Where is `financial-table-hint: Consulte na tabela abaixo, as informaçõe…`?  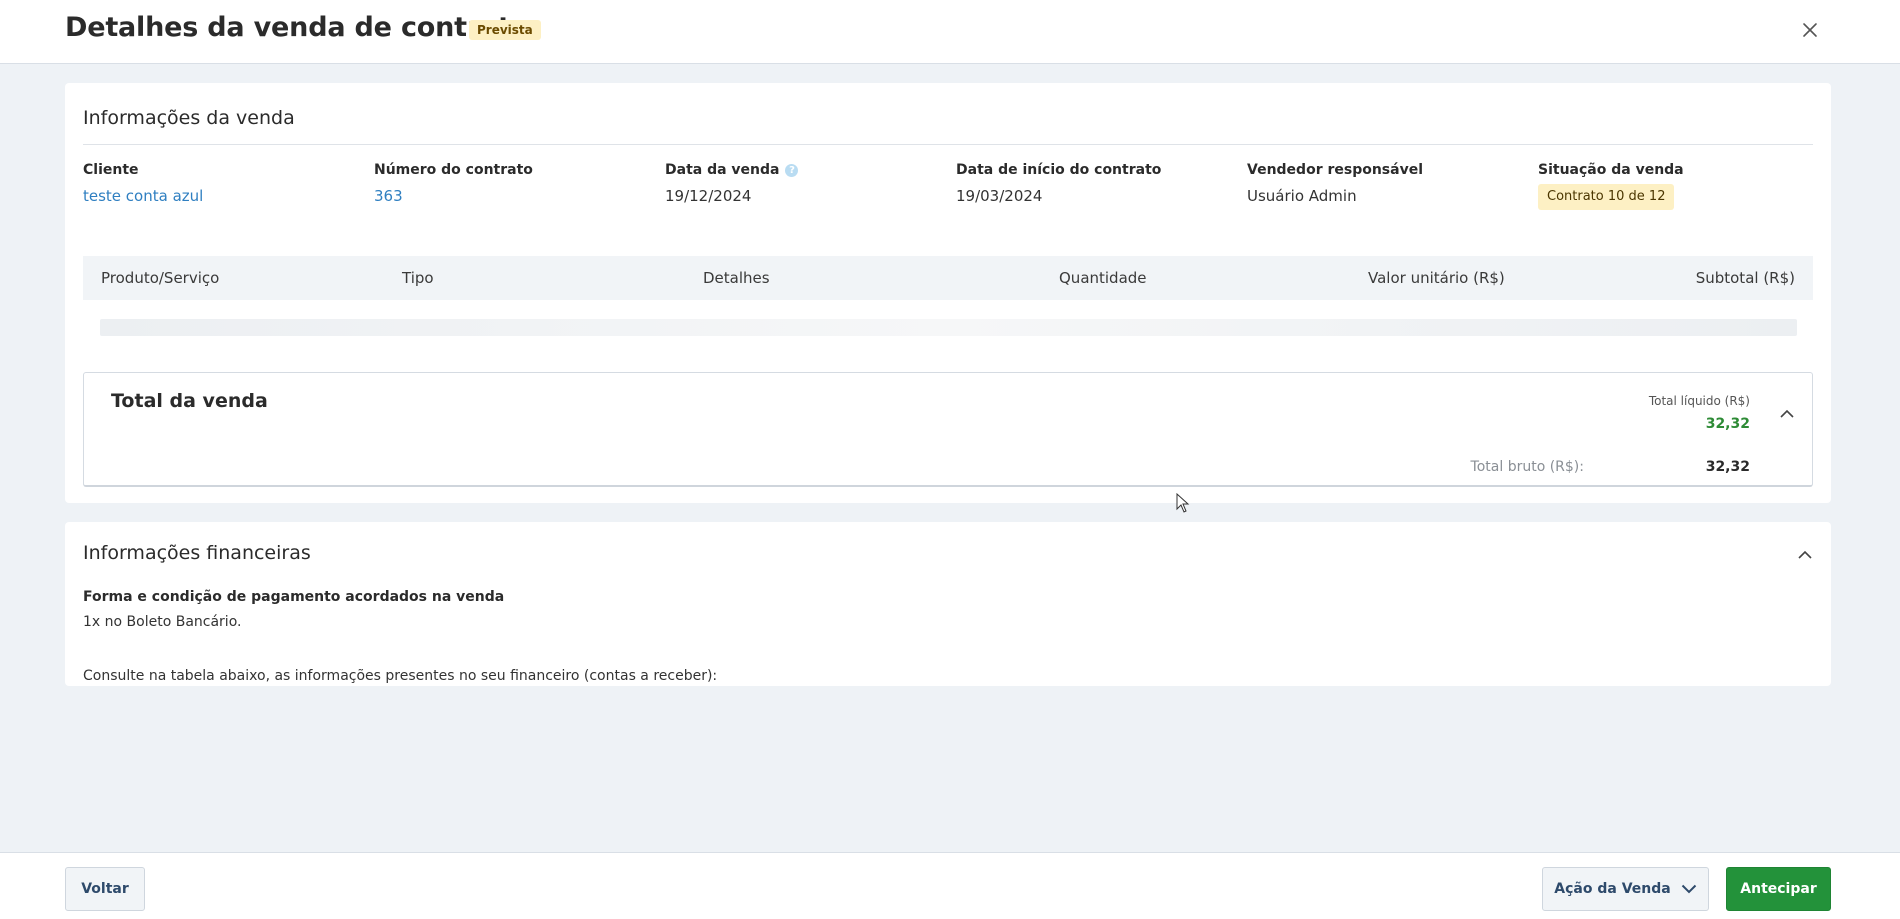 financial-table-hint: Consulte na tabela abaixo, as informaçõe… is located at coordinates (400, 676).